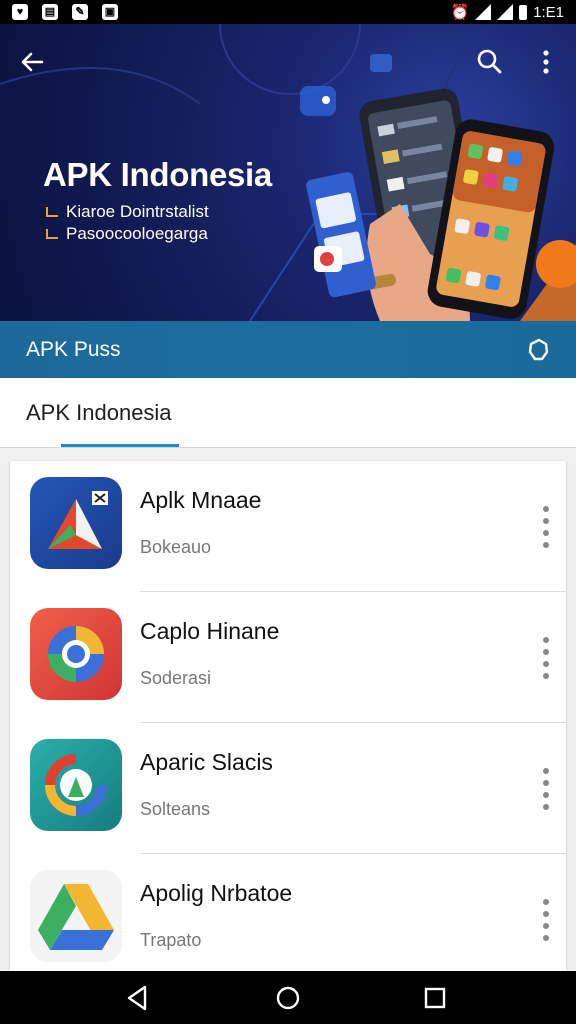 The height and width of the screenshot is (1024, 576). I want to click on hero-title: APK Indonesia, so click(157, 174).